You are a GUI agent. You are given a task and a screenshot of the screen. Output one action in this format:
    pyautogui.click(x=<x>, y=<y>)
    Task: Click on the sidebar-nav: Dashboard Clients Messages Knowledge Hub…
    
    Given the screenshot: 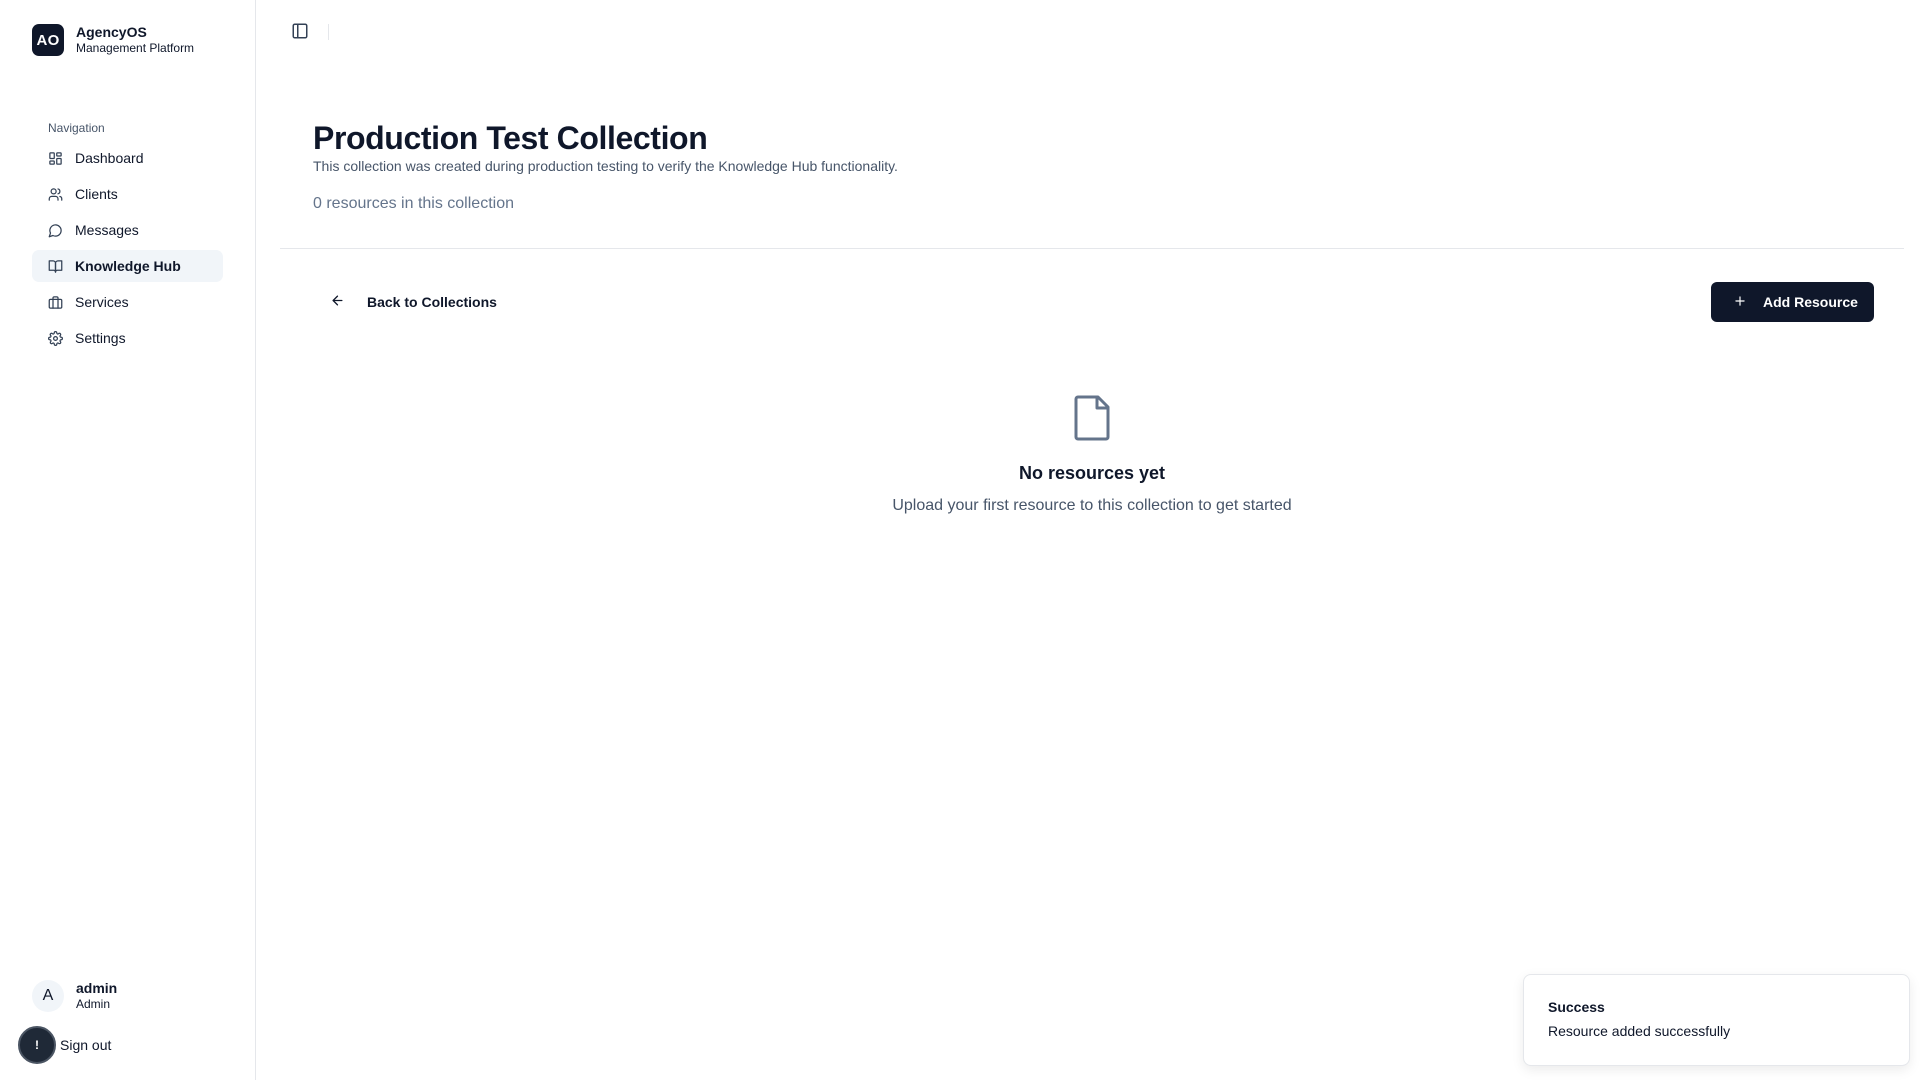 What is the action you would take?
    pyautogui.click(x=127, y=250)
    